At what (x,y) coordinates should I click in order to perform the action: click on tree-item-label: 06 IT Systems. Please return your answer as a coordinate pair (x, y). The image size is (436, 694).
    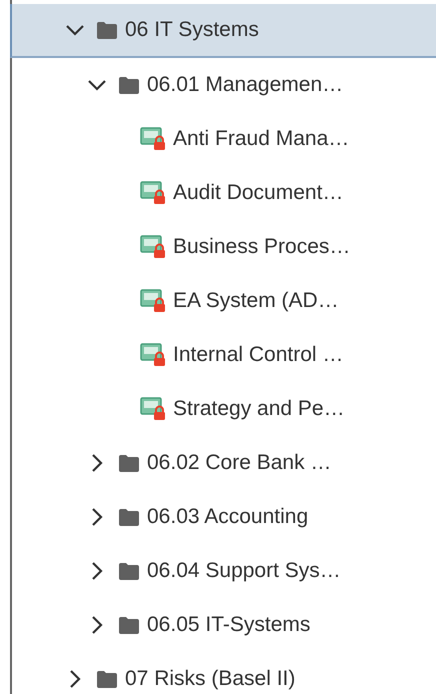
    Looking at the image, I should click on (192, 30).